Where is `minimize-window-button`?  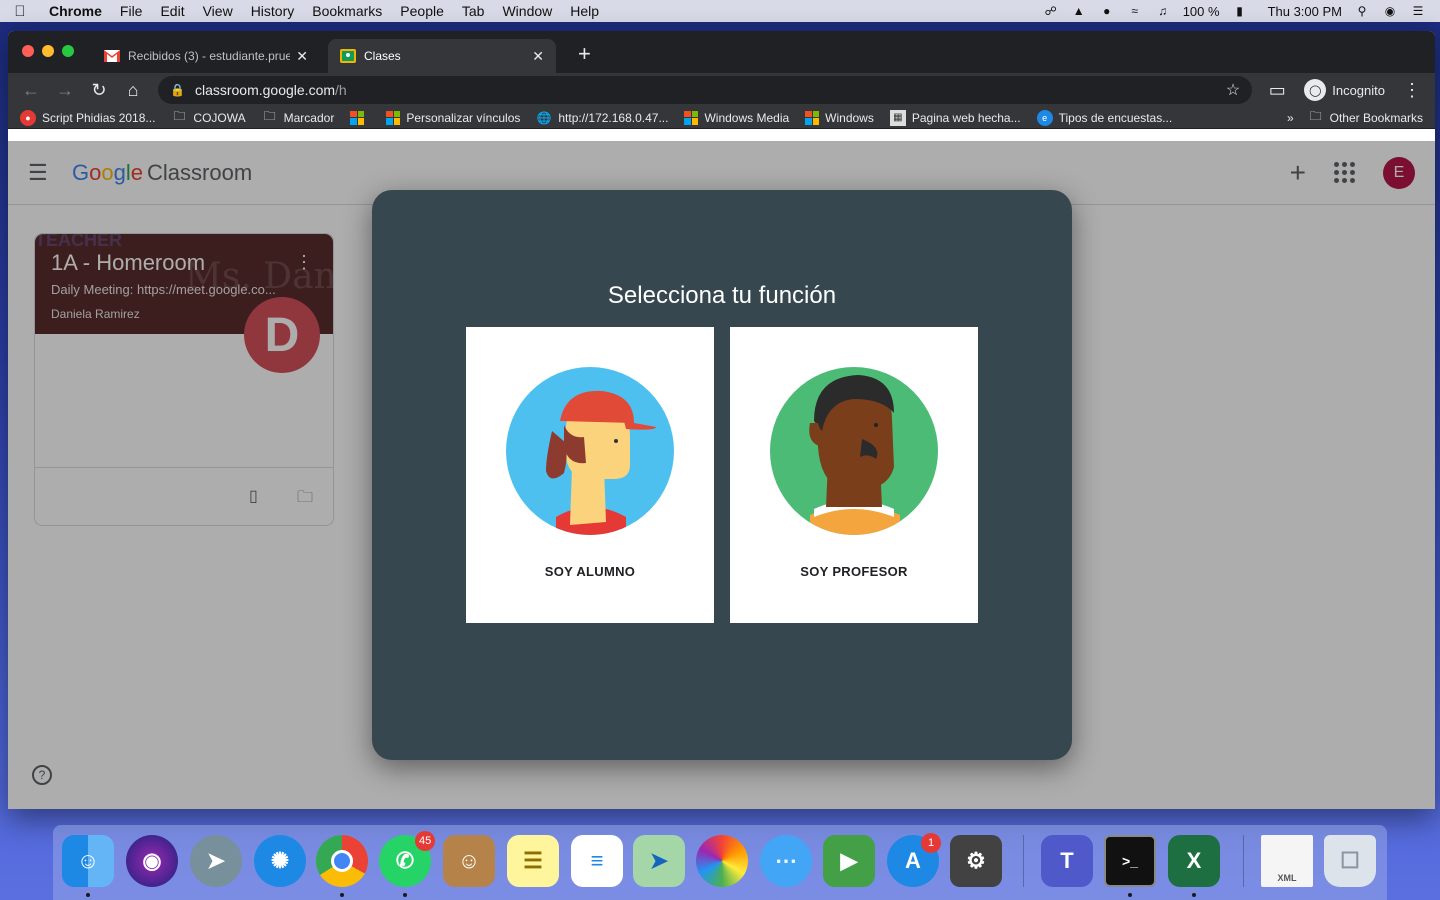 minimize-window-button is located at coordinates (48, 51).